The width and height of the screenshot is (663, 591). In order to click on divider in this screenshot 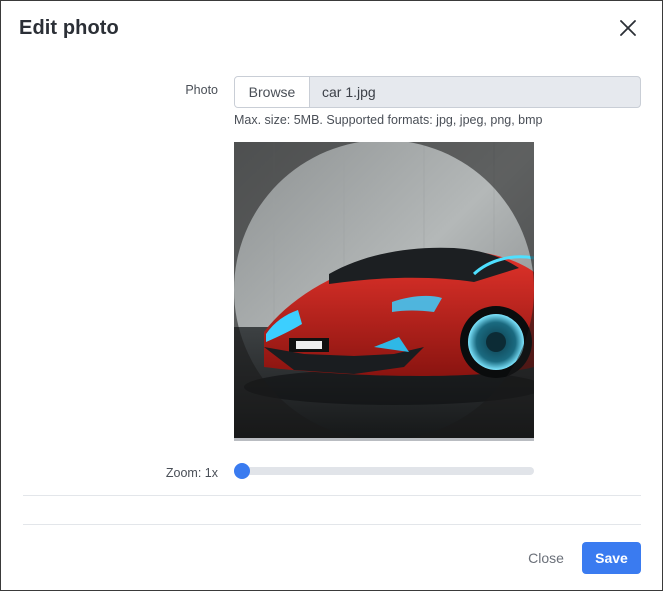, I will do `click(332, 495)`.